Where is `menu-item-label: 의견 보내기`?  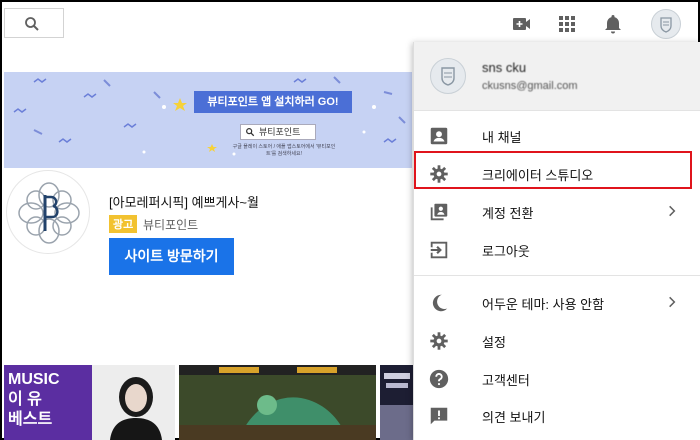 menu-item-label: 의견 보내기 is located at coordinates (514, 417).